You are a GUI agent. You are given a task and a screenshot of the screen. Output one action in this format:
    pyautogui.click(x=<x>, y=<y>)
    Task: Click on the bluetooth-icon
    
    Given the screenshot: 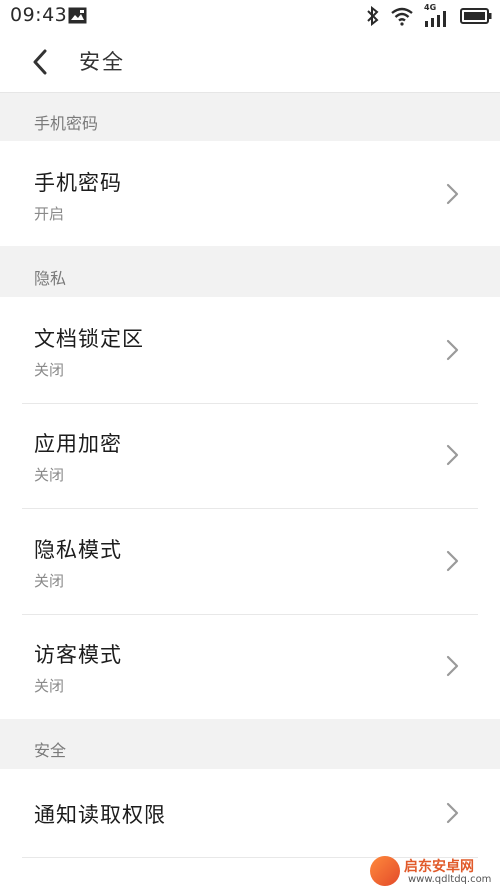 What is the action you would take?
    pyautogui.click(x=373, y=16)
    